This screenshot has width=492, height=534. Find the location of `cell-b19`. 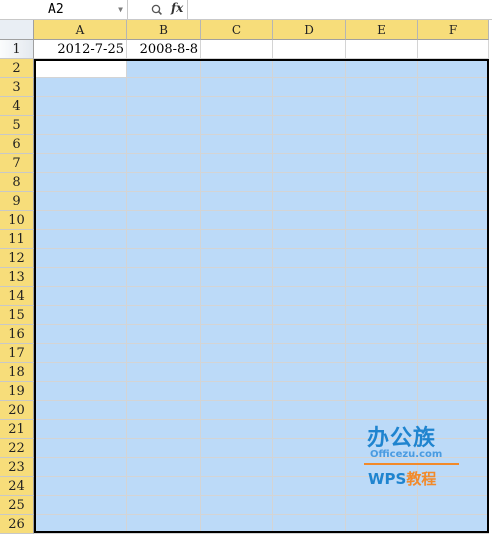

cell-b19 is located at coordinates (164, 391).